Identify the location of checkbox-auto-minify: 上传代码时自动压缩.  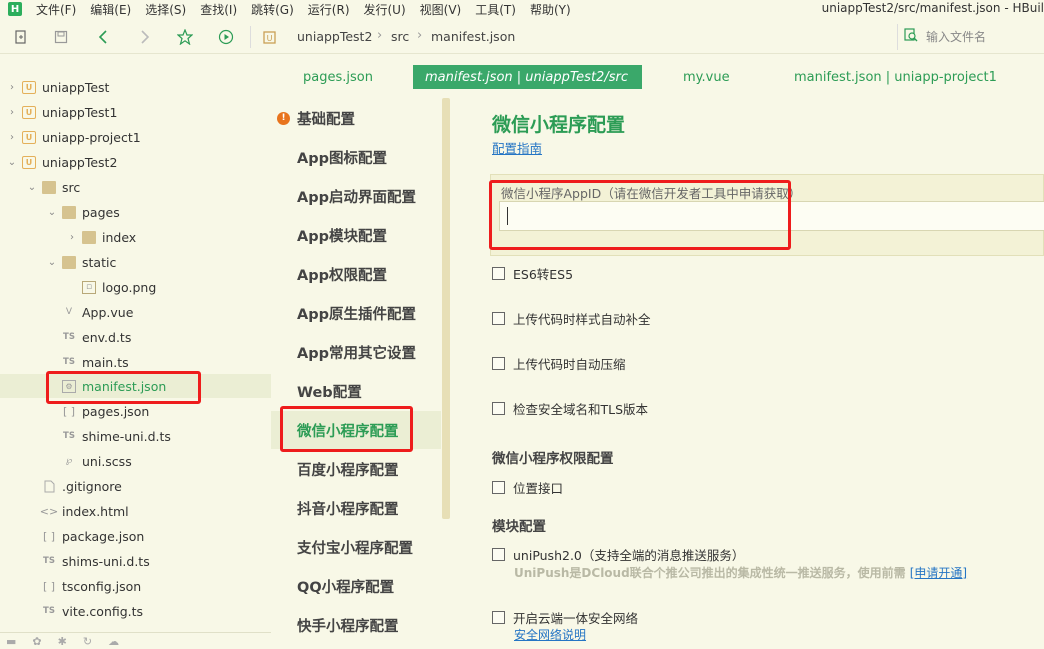
(559, 363).